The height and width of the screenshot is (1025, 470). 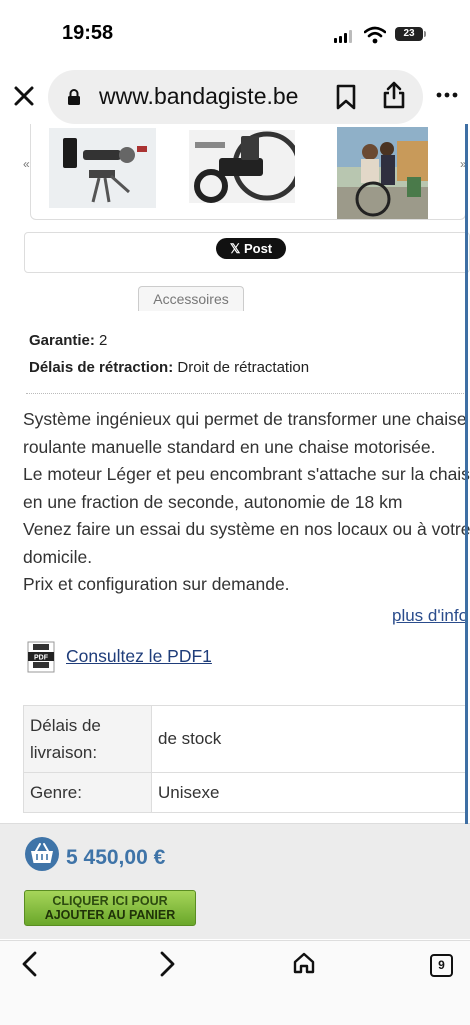 What do you see at coordinates (101, 367) in the screenshot?
I see `retraction-label: Délais de rétraction:` at bounding box center [101, 367].